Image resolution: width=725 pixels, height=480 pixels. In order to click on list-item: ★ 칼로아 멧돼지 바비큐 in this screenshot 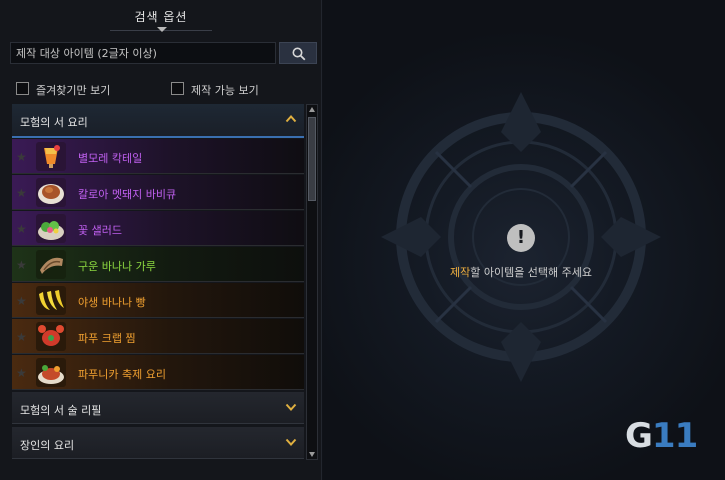, I will do `click(158, 192)`.